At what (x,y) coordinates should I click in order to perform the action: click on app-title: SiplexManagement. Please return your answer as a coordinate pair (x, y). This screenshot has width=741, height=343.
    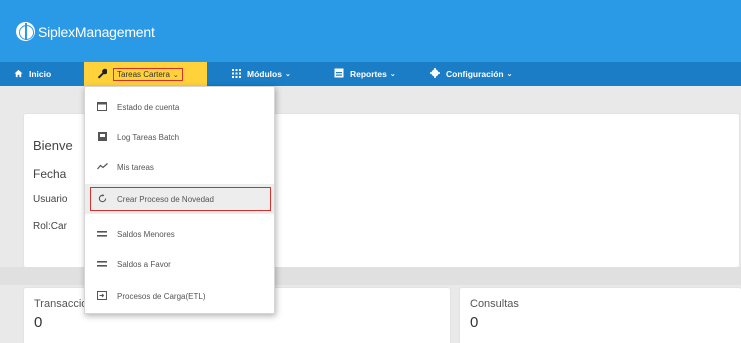
    Looking at the image, I should click on (96, 31).